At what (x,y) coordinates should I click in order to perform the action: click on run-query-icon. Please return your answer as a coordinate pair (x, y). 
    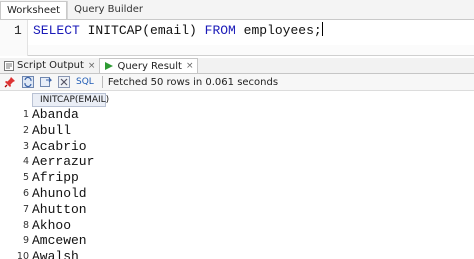
    Looking at the image, I should click on (109, 66).